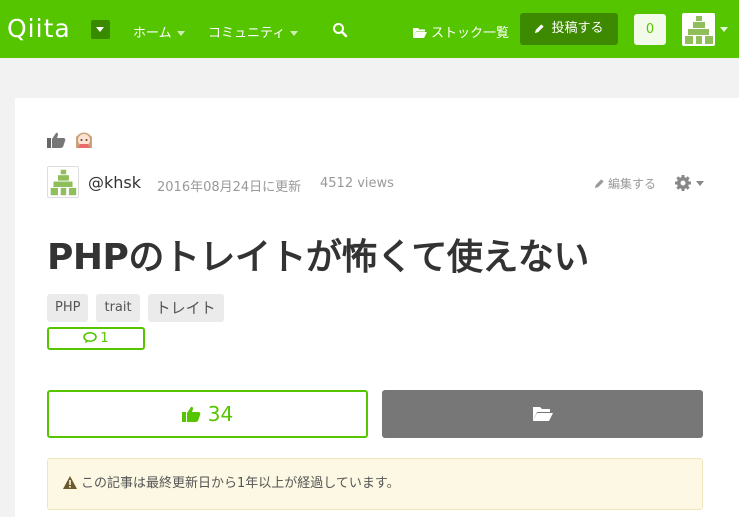  I want to click on like-count: 34, so click(220, 414).